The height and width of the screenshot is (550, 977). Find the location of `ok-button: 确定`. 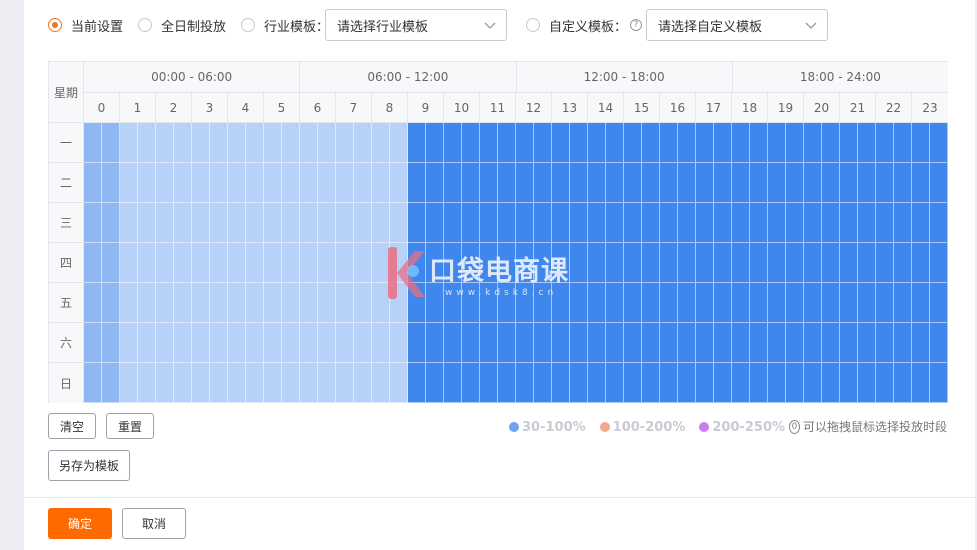

ok-button: 确定 is located at coordinates (80, 523).